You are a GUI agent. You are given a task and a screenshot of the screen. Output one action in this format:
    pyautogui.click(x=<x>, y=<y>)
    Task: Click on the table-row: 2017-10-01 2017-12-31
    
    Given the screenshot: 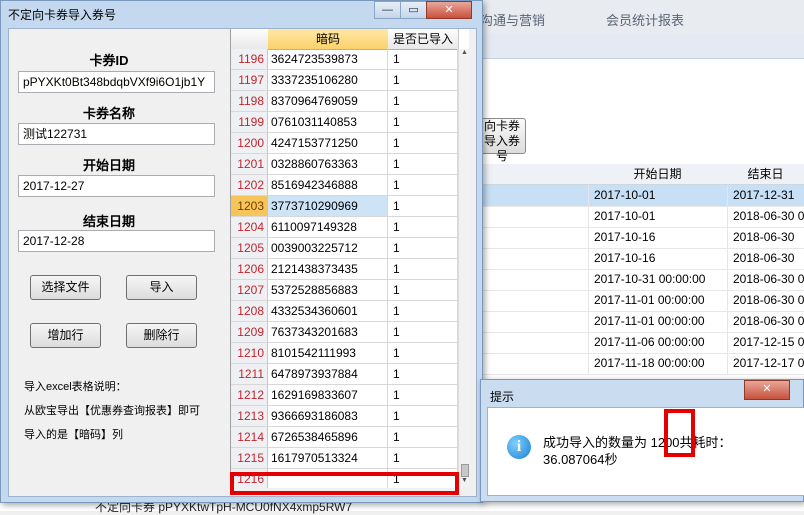 What is the action you would take?
    pyautogui.click(x=642, y=196)
    